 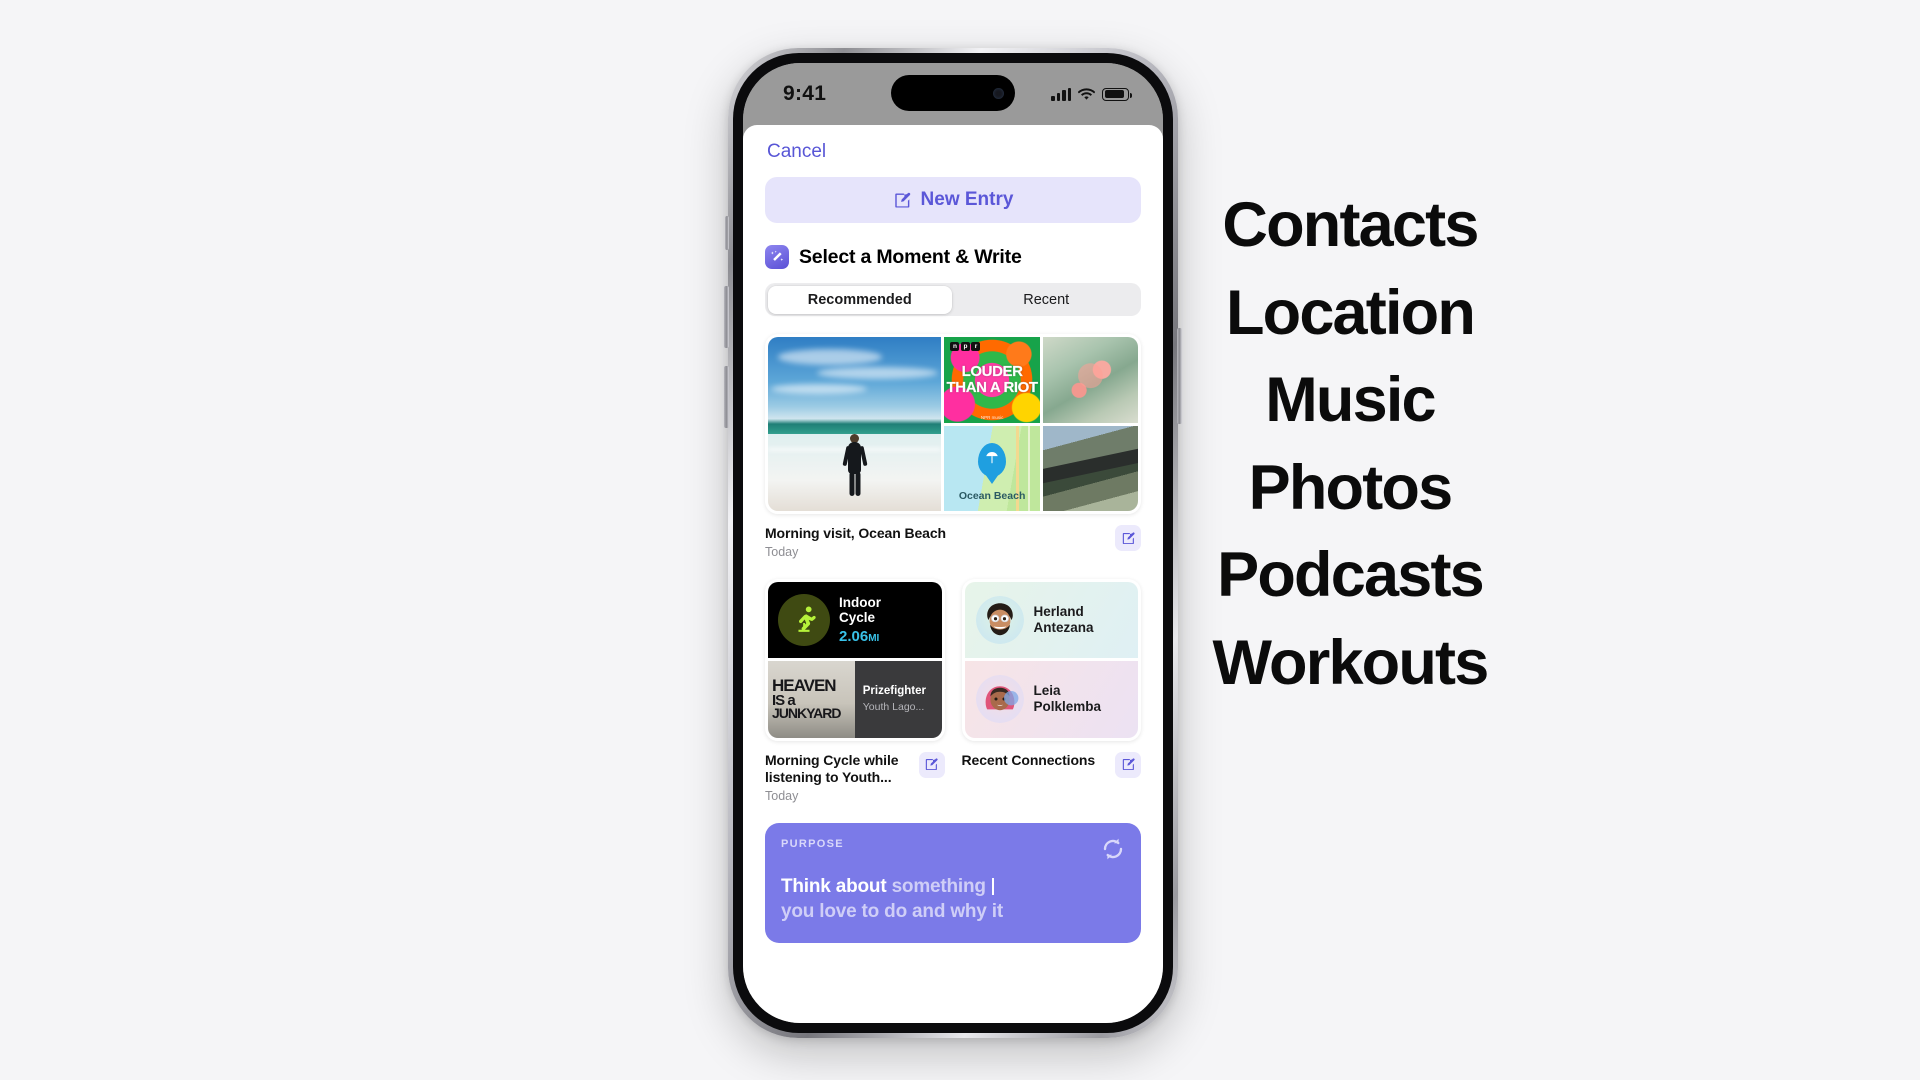 I want to click on text-caret, so click(x=992, y=886).